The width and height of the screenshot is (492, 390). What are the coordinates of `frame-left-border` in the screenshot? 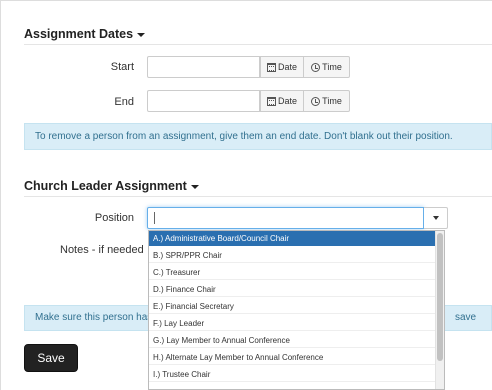 It's located at (6, 195).